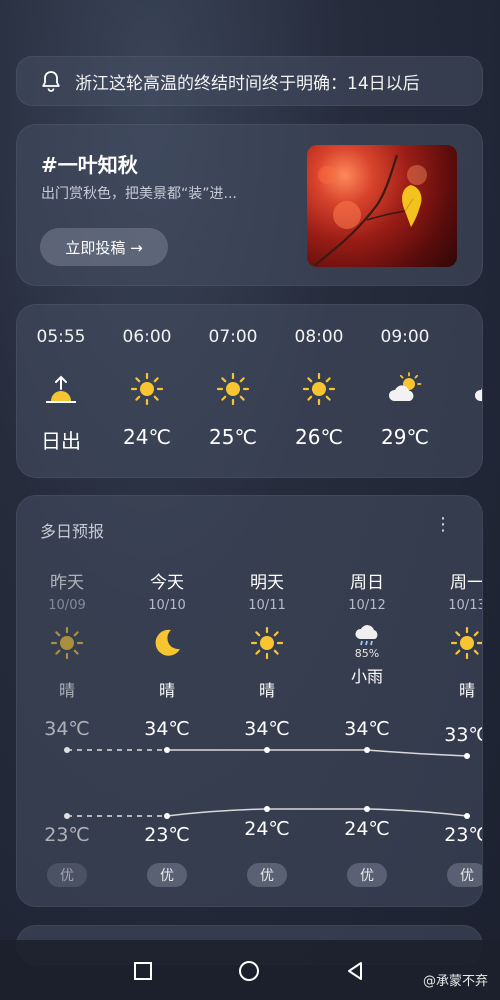  I want to click on news-notice: 浙江这轮高温的终结时间终于明确：14日以后, so click(249, 81).